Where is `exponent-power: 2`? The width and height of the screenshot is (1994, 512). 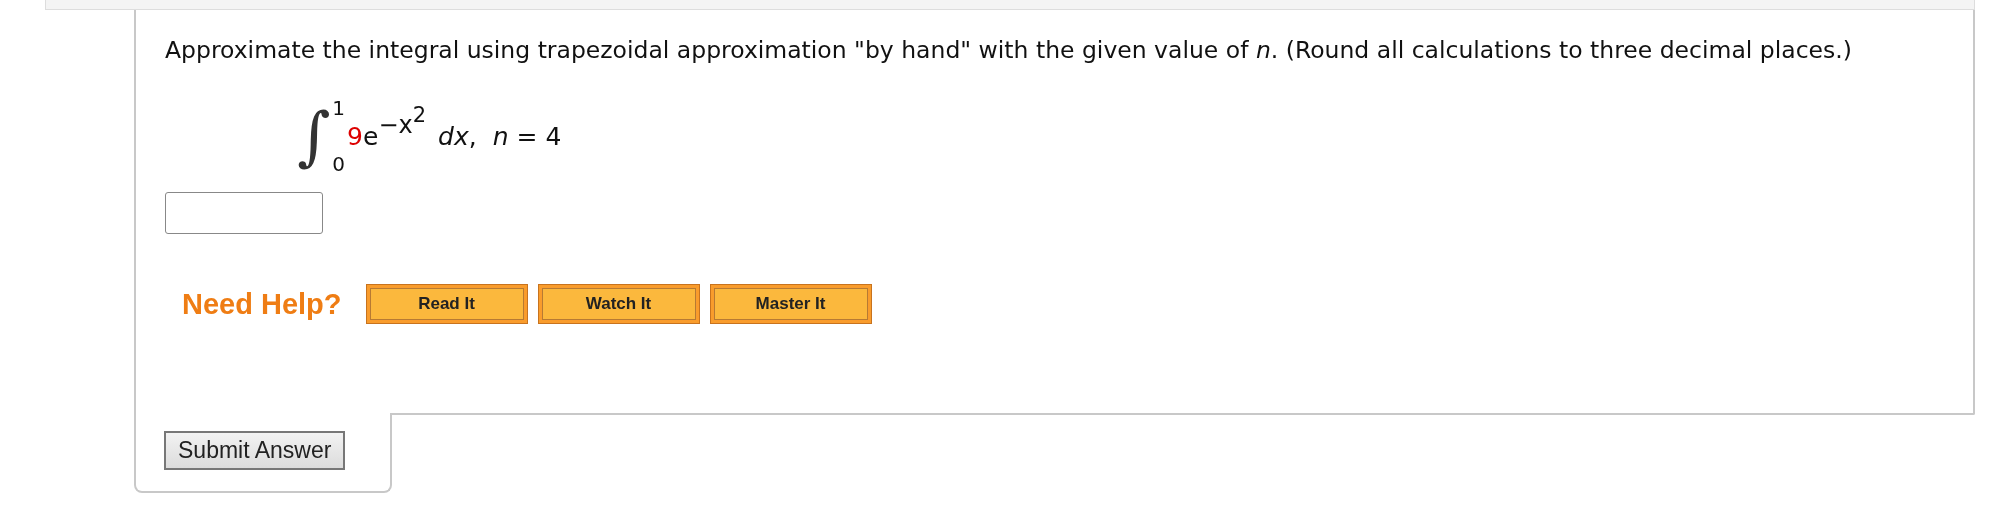 exponent-power: 2 is located at coordinates (419, 115).